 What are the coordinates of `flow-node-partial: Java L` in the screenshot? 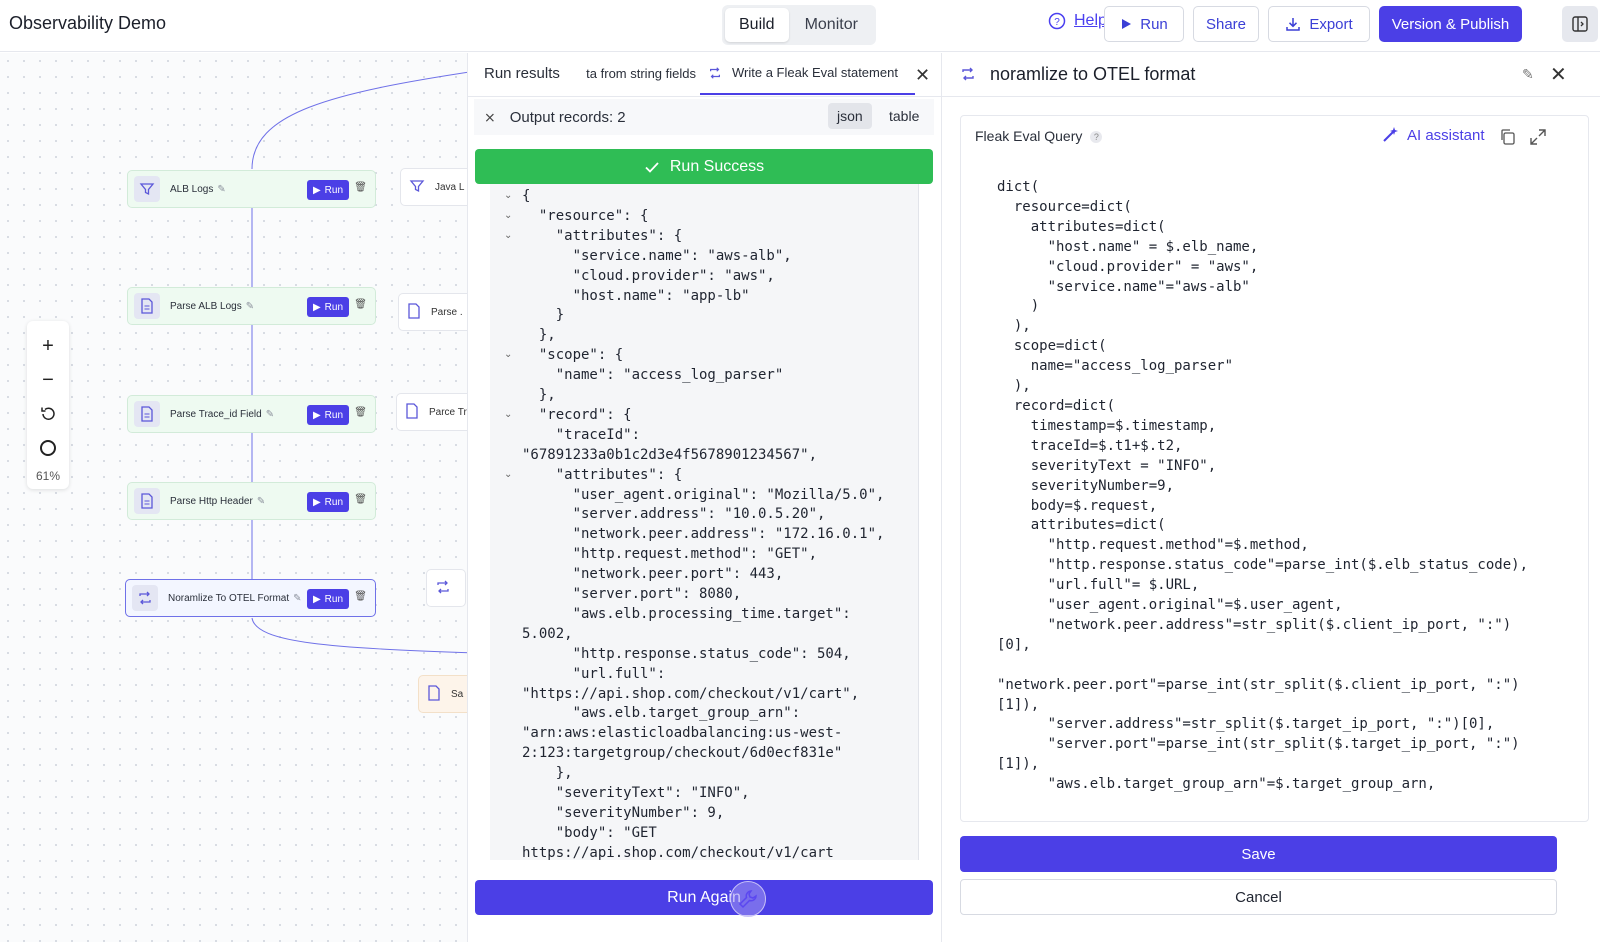 It's located at (438, 187).